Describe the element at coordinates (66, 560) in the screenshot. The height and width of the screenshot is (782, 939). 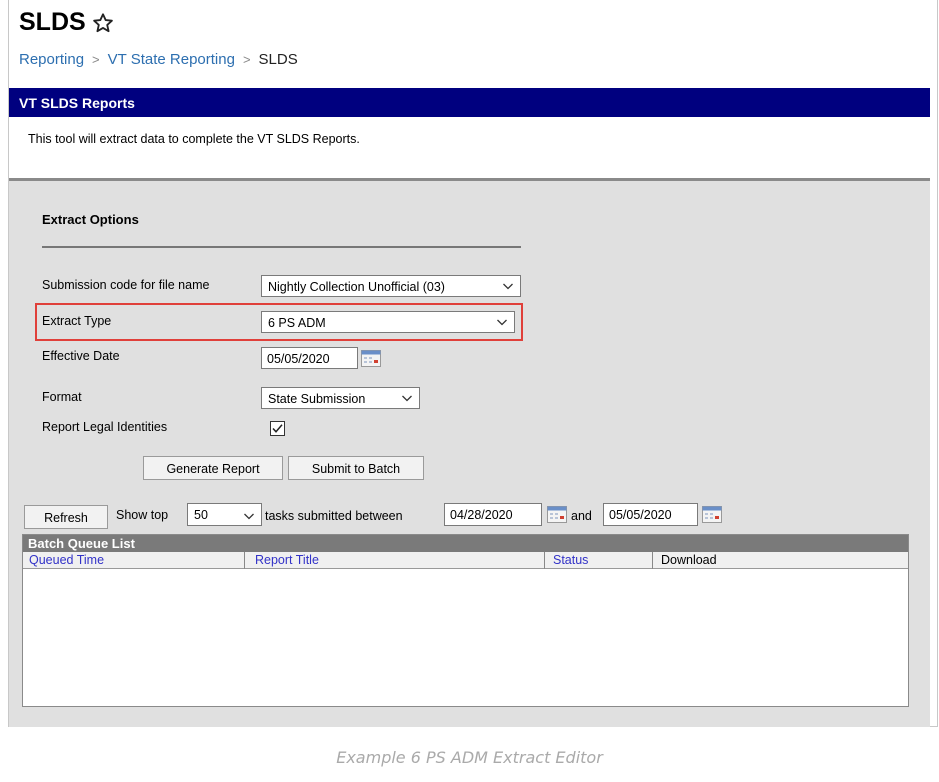
I see `column-queued-time: Queued Time` at that location.